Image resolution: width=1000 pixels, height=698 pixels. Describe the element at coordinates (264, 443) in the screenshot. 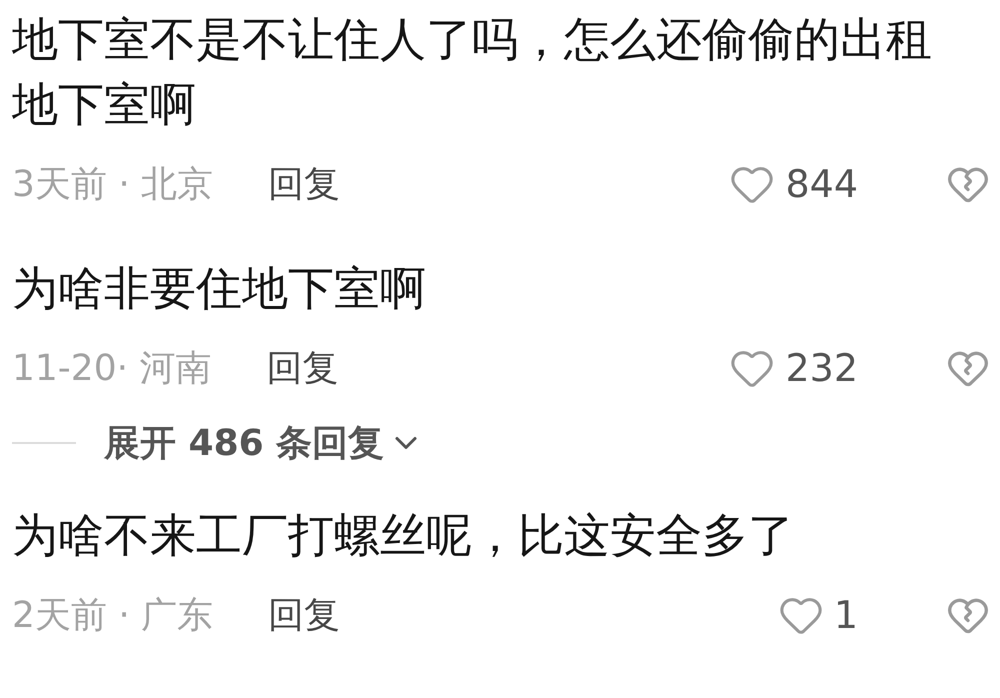

I see `expand-replies-button: 展开 486 条回复` at that location.